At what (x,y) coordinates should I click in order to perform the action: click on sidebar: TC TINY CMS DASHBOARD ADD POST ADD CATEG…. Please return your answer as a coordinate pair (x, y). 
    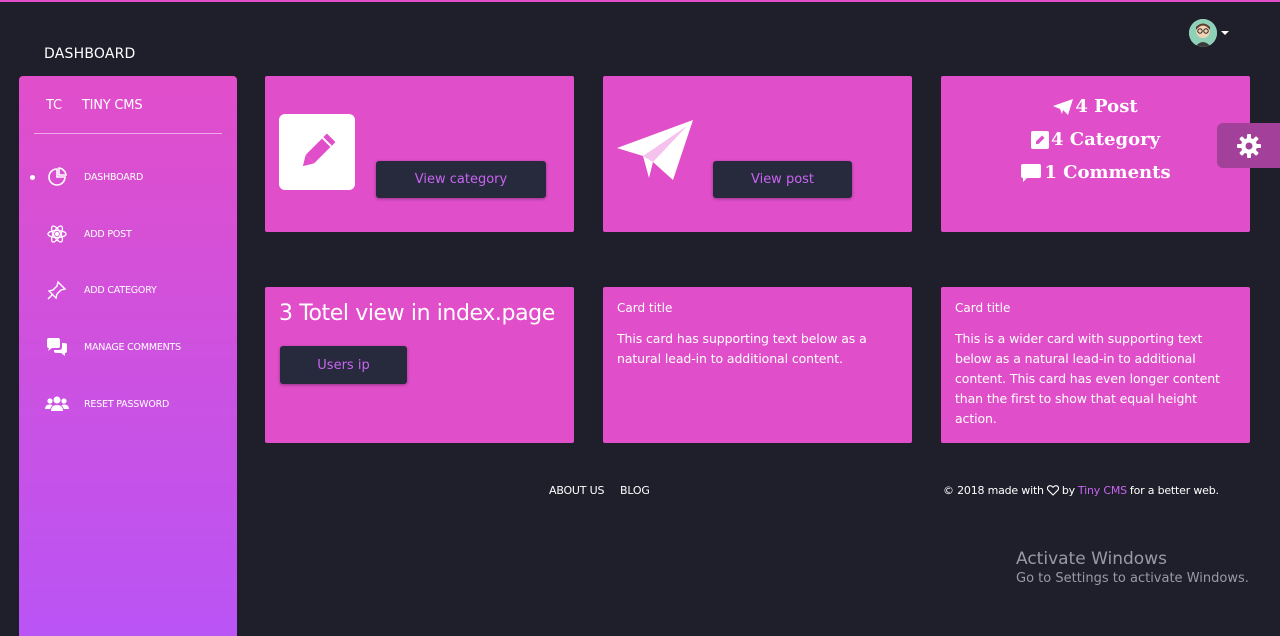
    Looking at the image, I should click on (128, 356).